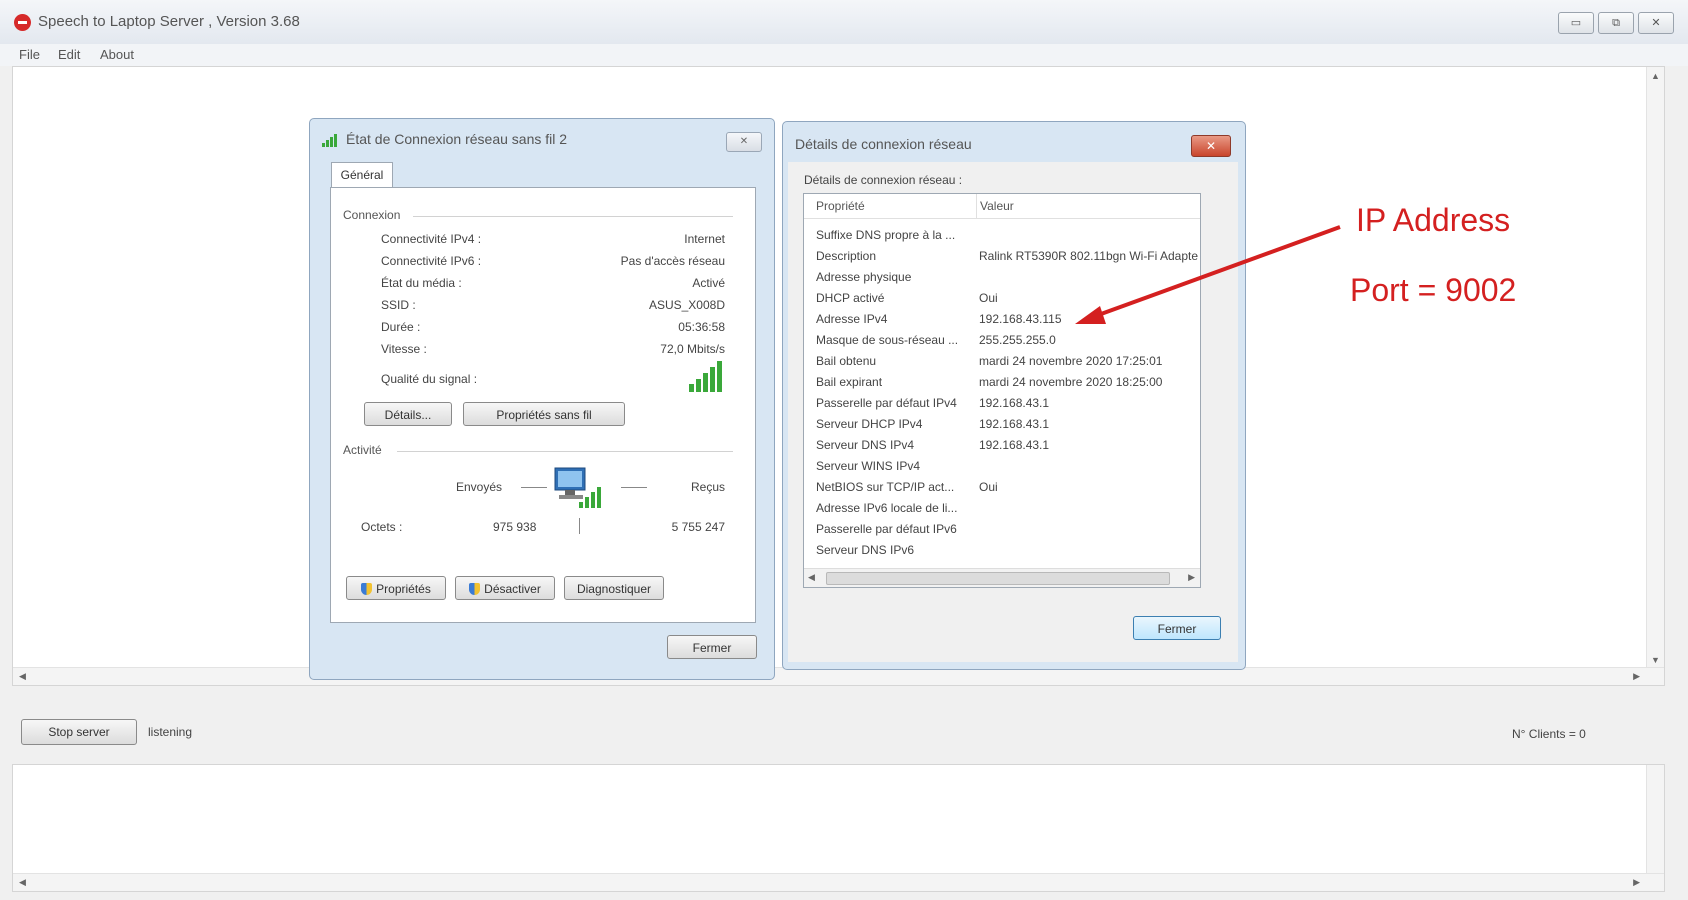  I want to click on list-item: Passerelle par défaut IPv6, so click(1002, 532).